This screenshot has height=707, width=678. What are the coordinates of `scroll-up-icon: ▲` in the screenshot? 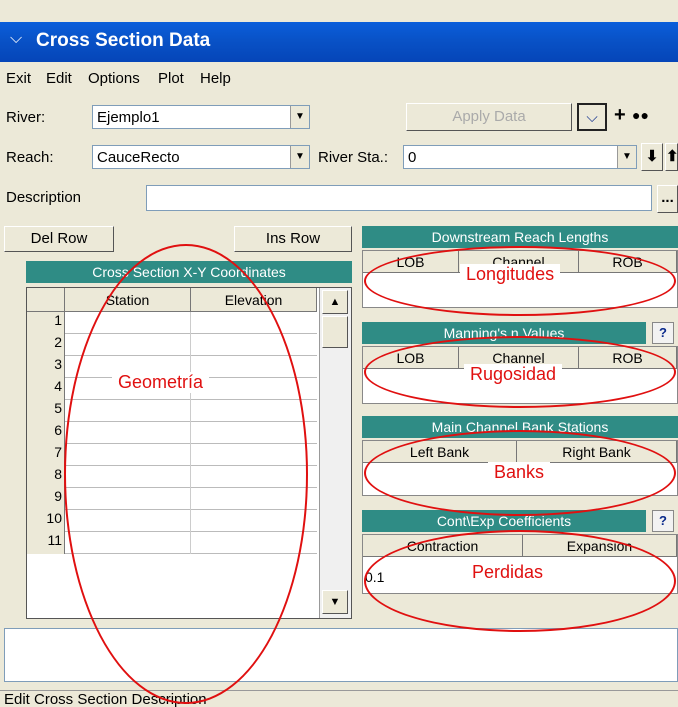 It's located at (335, 302).